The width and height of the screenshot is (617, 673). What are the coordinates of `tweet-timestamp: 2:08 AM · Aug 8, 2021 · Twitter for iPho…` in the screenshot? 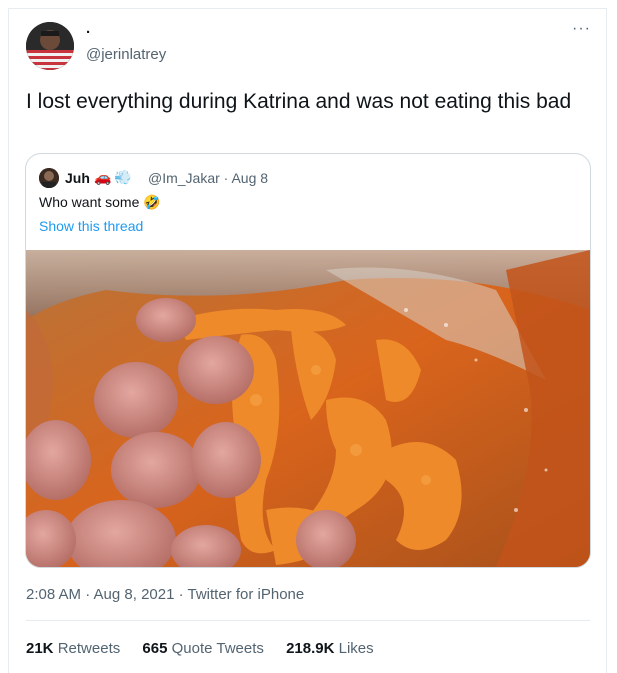 It's located at (165, 594).